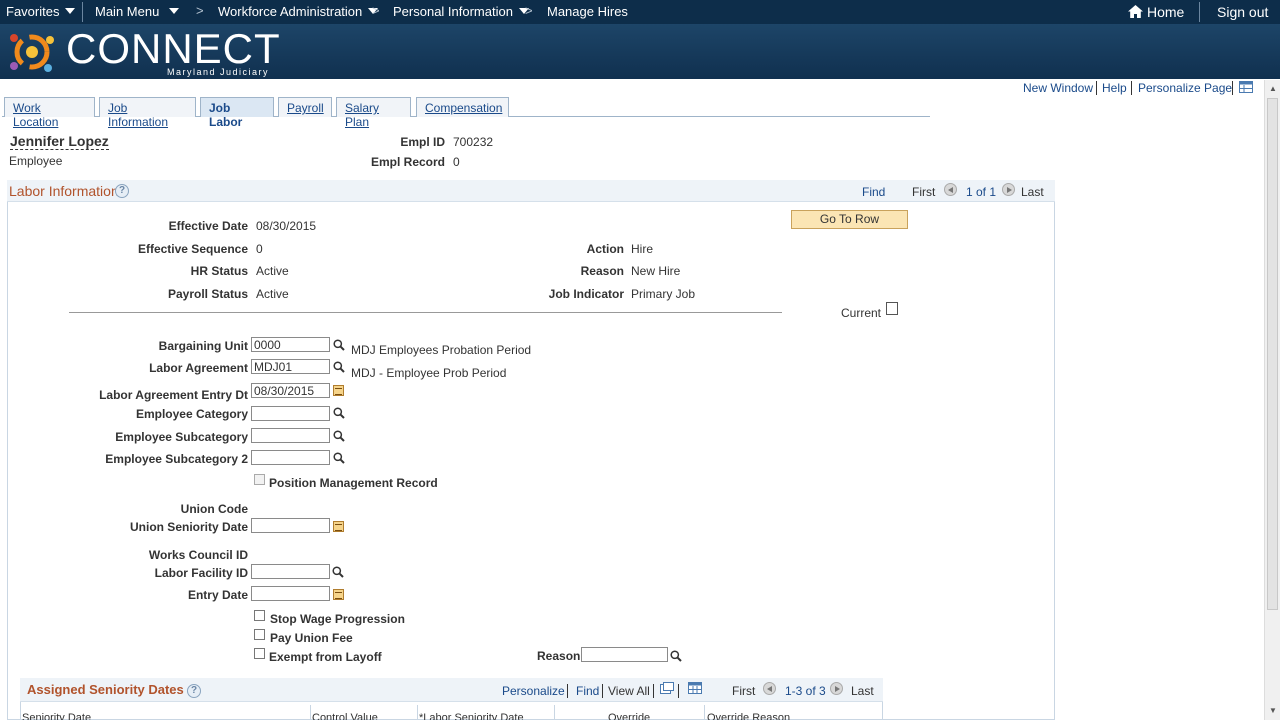  Describe the element at coordinates (298, 11) in the screenshot. I see `breadcrumb-workforce-admin: Workforce Administration` at that location.